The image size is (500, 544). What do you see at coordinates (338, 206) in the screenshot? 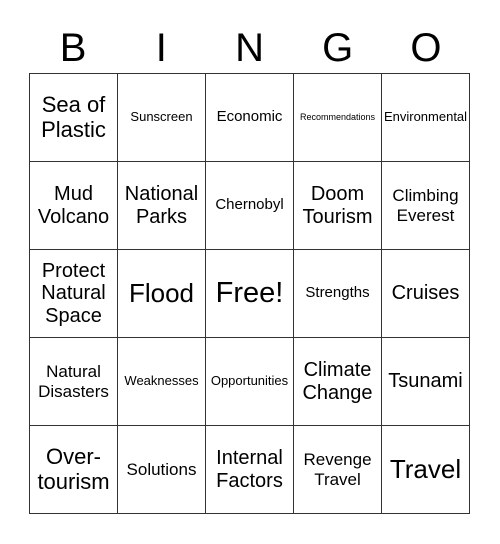
I see `bingo-cell: Doom Tourism` at bounding box center [338, 206].